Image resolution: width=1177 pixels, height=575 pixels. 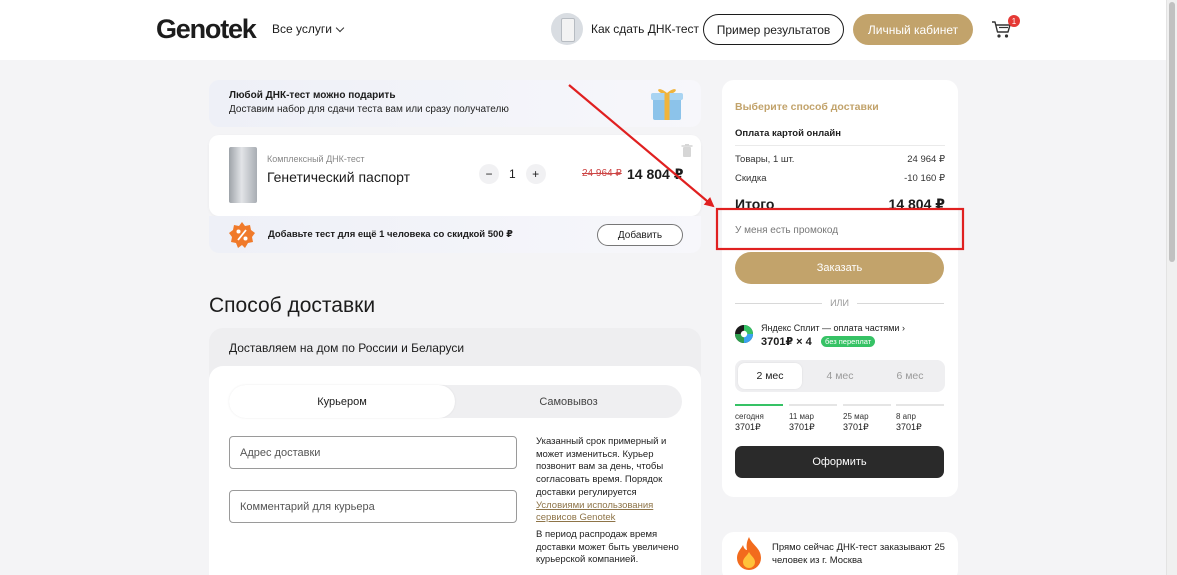 What do you see at coordinates (755, 204) in the screenshot?
I see `total-label: Итого` at bounding box center [755, 204].